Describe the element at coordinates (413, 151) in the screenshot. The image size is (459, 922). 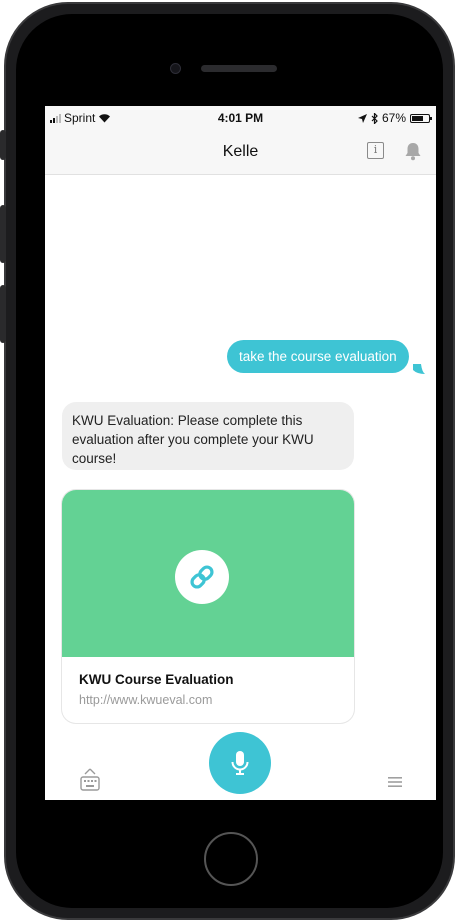
I see `bell-icon` at that location.